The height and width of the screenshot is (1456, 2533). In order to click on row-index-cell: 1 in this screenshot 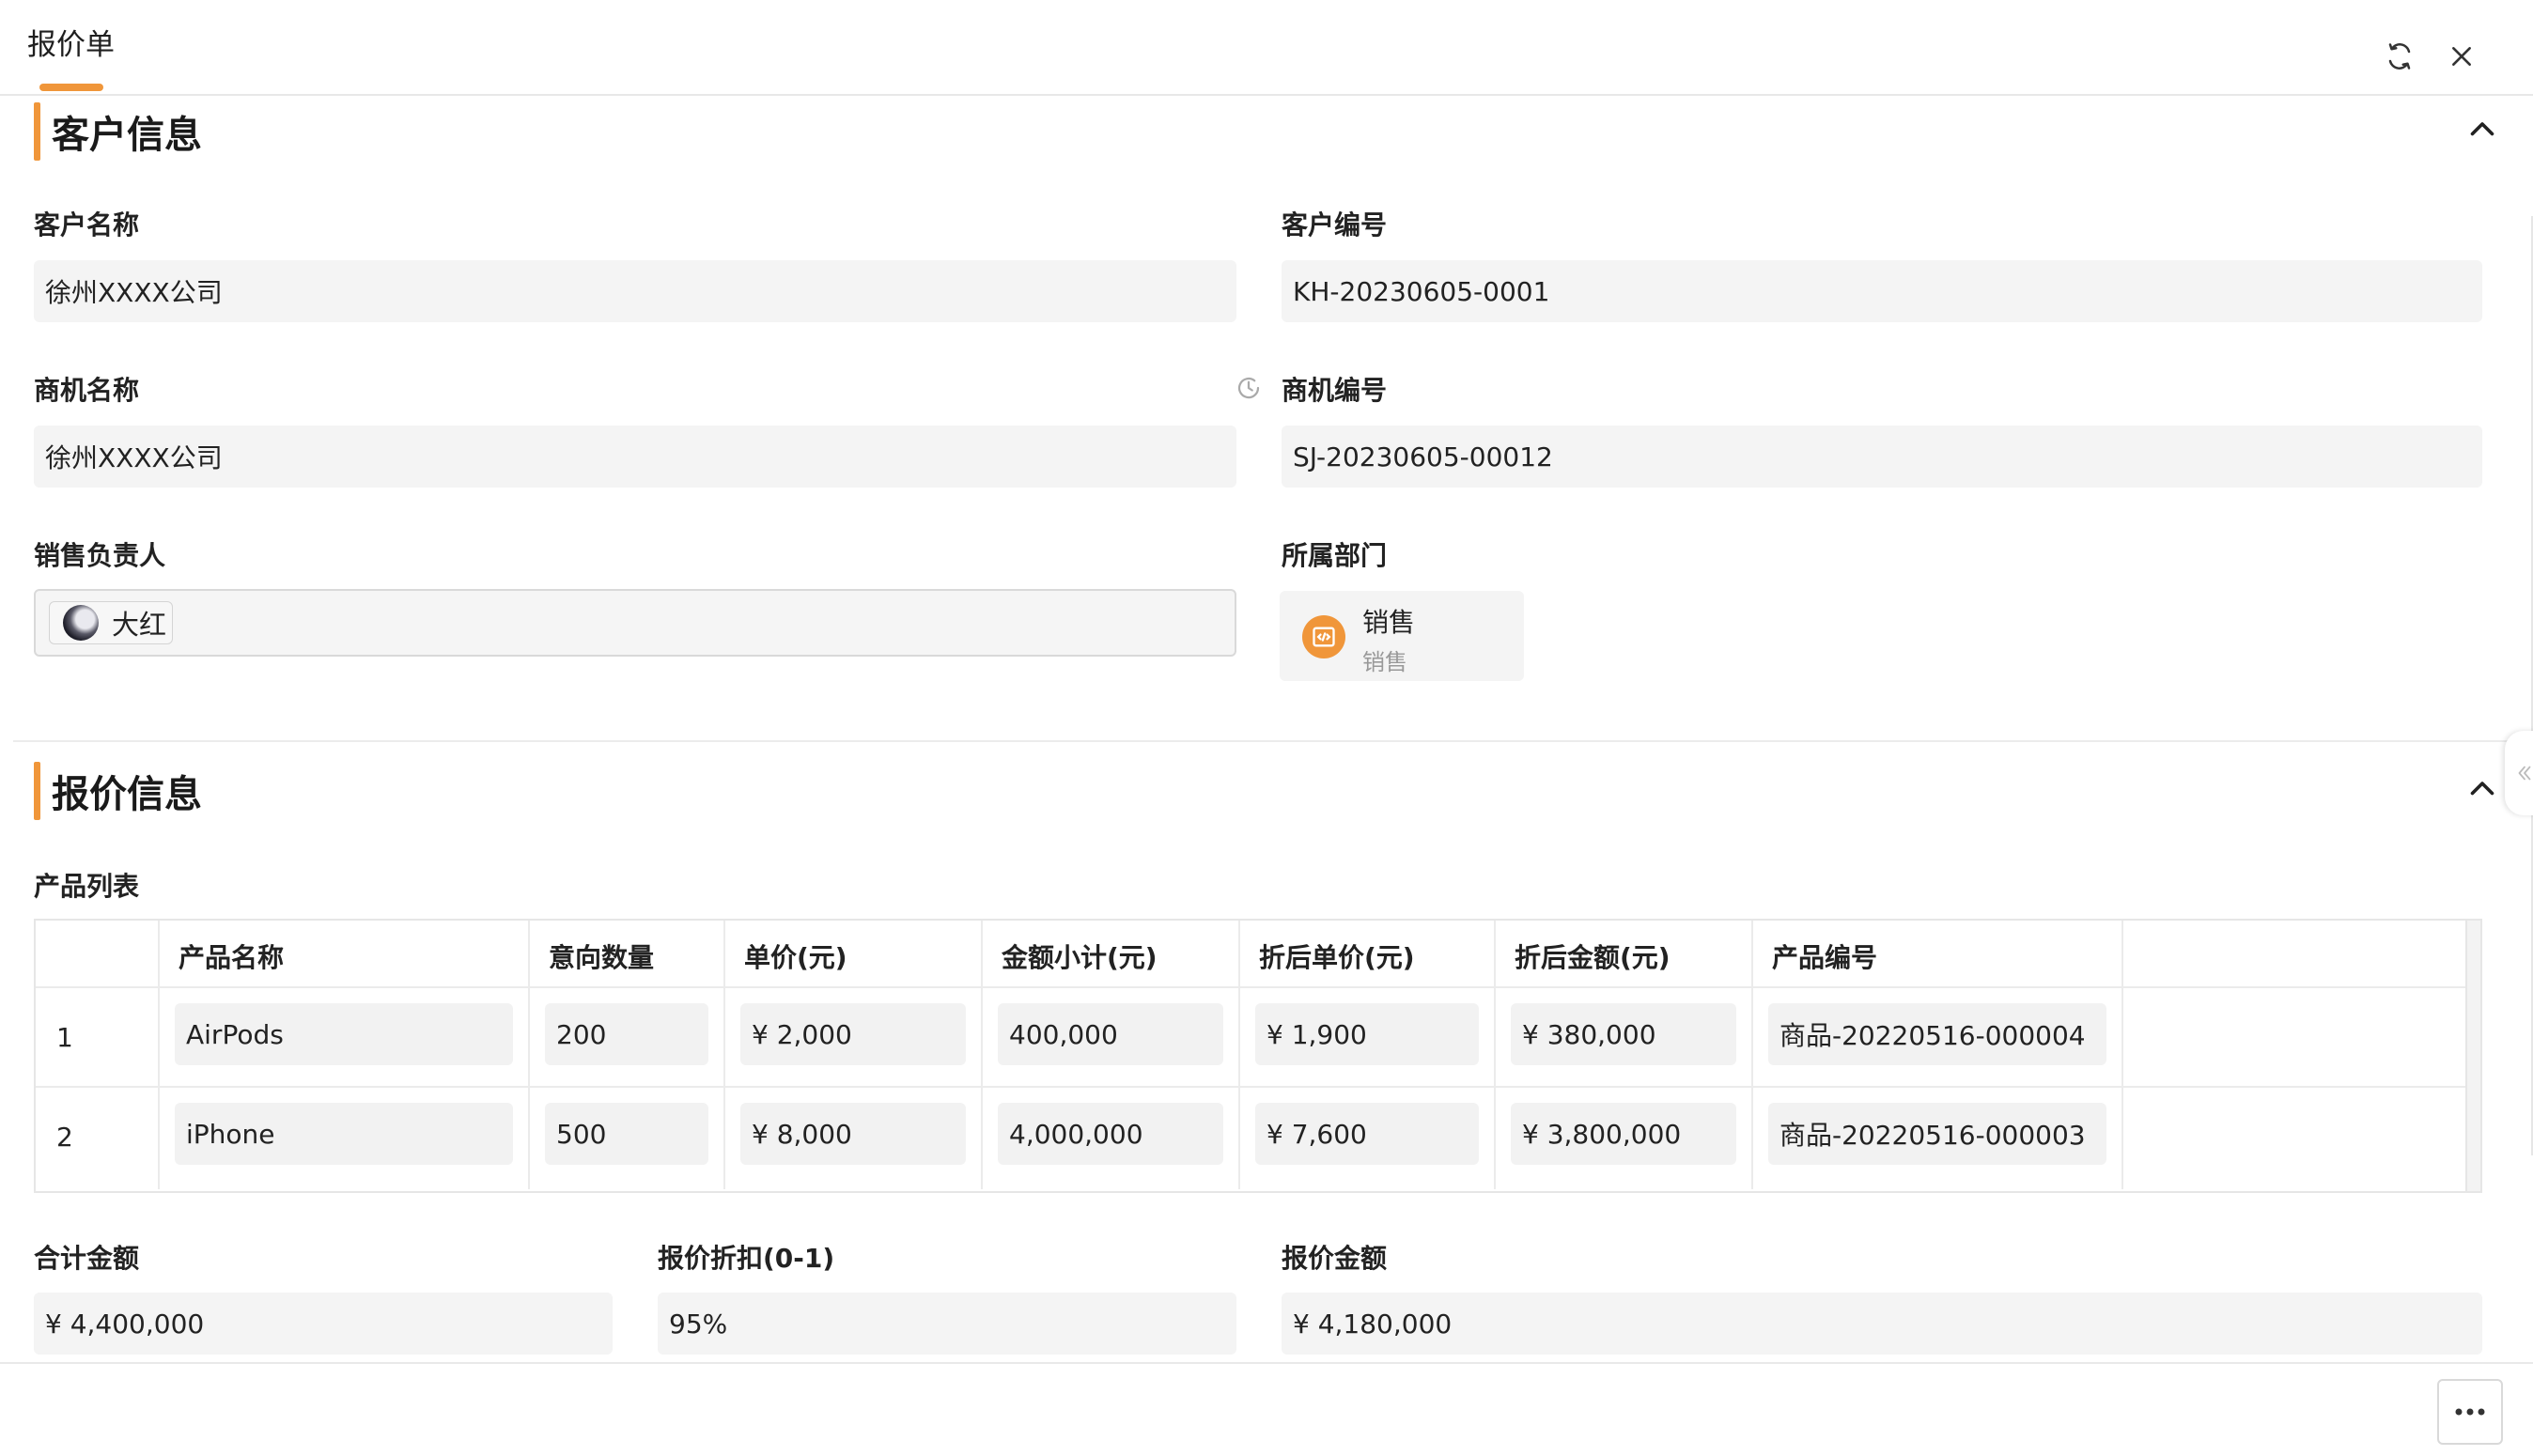, I will do `click(98, 1037)`.